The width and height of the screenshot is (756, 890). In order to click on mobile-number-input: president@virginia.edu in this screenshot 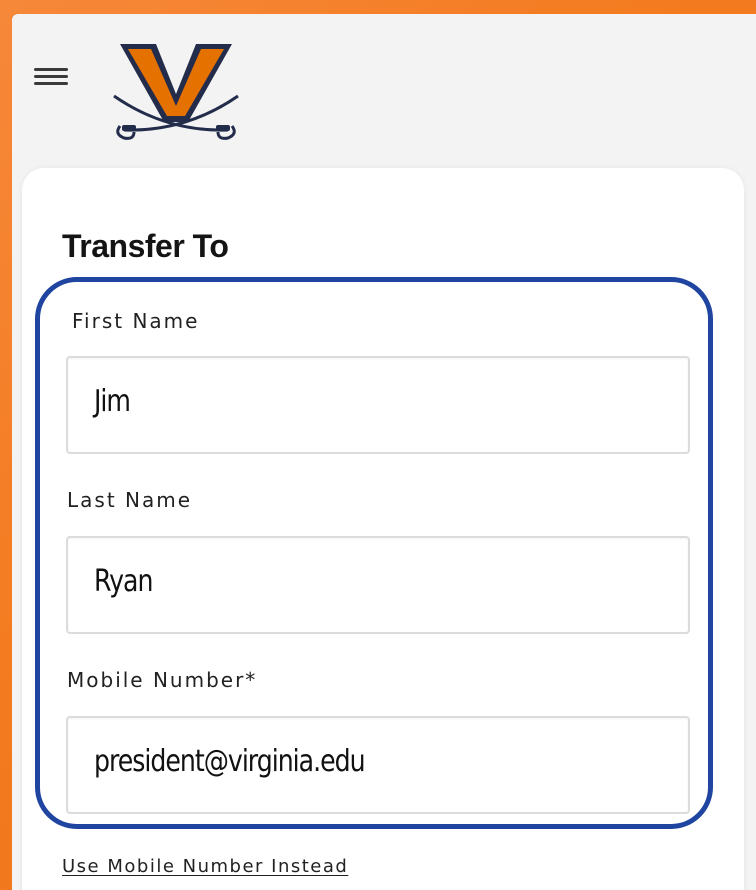, I will do `click(378, 765)`.